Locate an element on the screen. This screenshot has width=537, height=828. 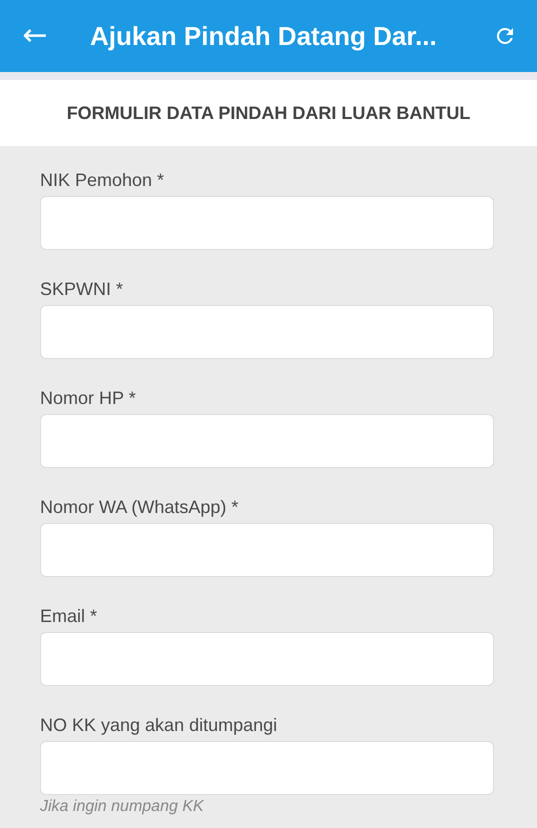
back-button: ← is located at coordinates (35, 36).